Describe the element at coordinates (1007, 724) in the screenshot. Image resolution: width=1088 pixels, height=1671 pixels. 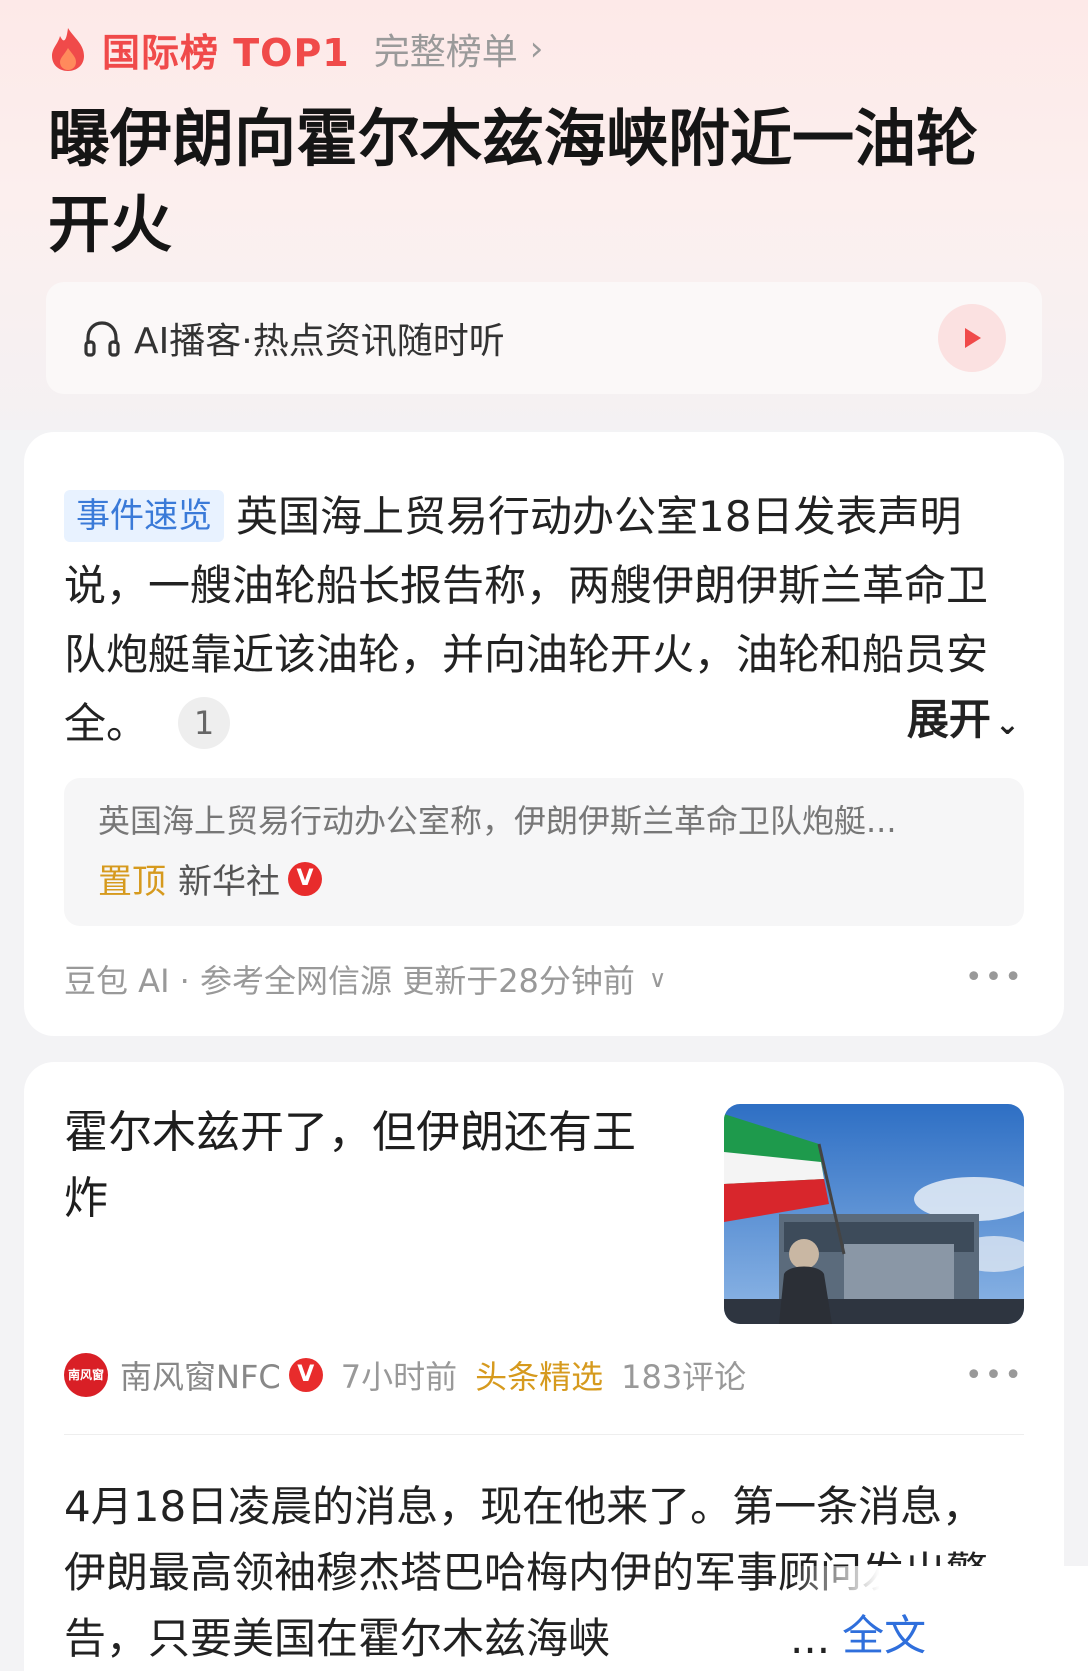
I see `chevron-down-icon: ⌄` at that location.